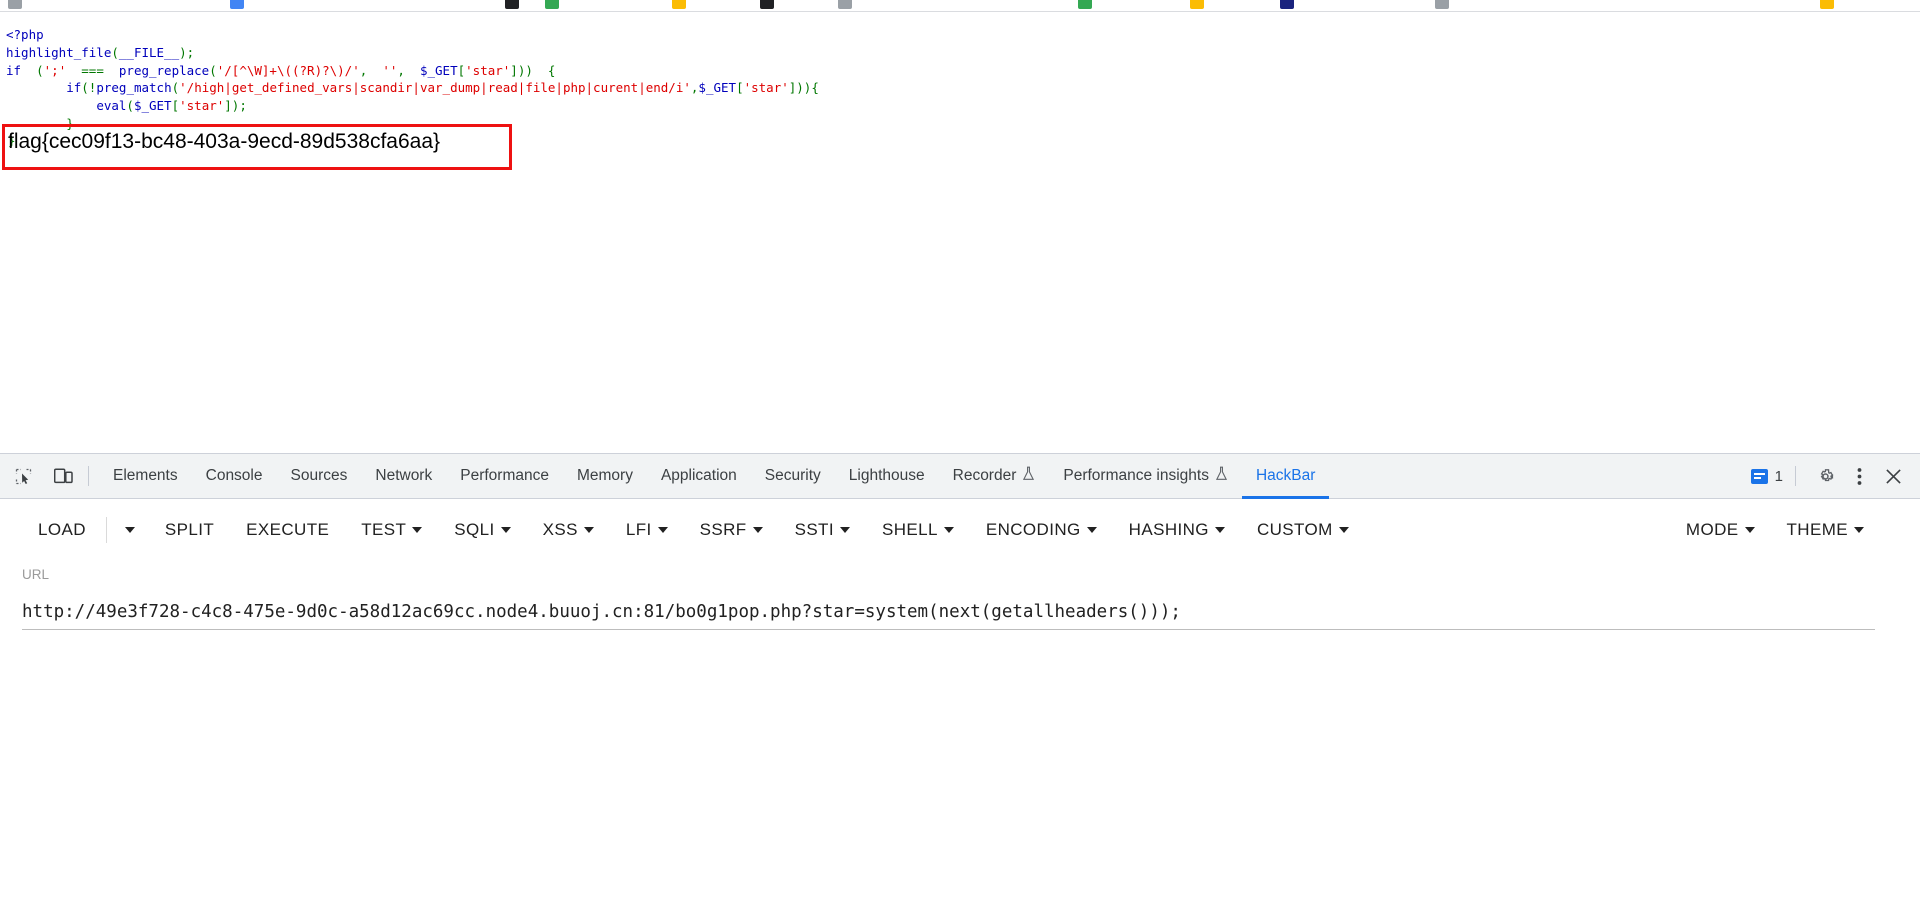 The width and height of the screenshot is (1920, 902). Describe the element at coordinates (1145, 476) in the screenshot. I see `devtools-tab-performance-insights: Performance insights` at that location.